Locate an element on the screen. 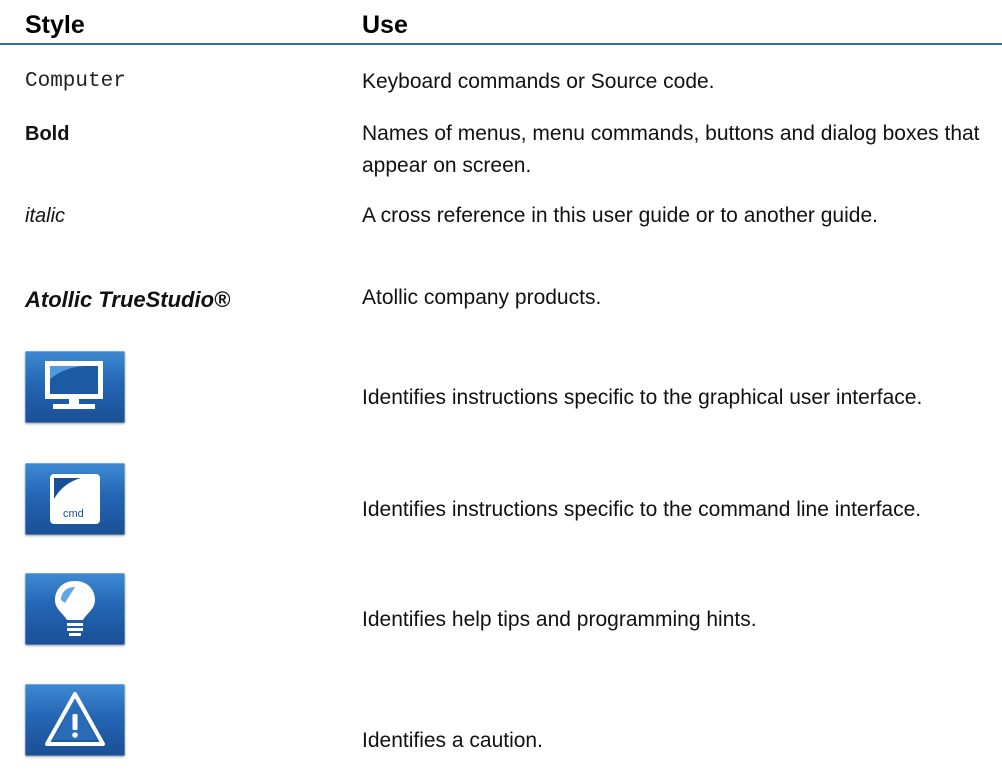 The height and width of the screenshot is (782, 1002). style-computer: Computer is located at coordinates (75, 81).